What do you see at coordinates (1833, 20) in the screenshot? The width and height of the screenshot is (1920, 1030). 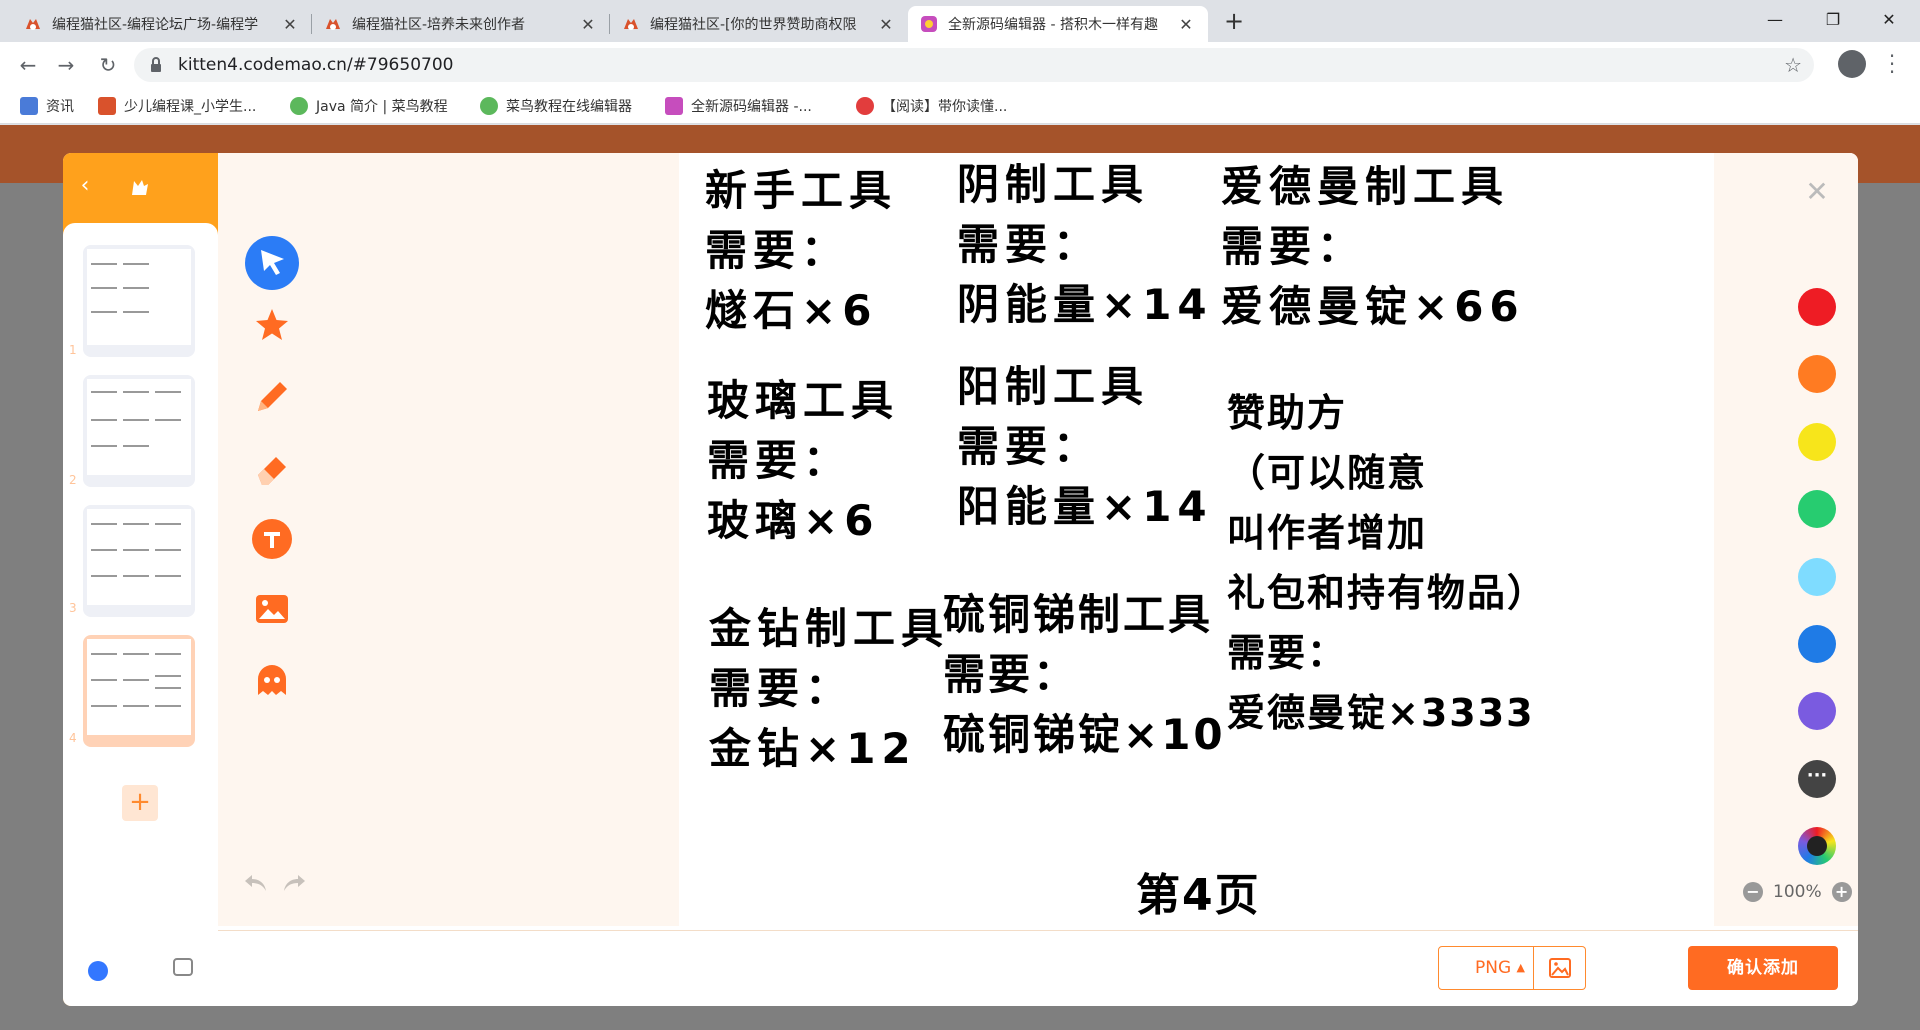 I see `restore-button: ❐` at bounding box center [1833, 20].